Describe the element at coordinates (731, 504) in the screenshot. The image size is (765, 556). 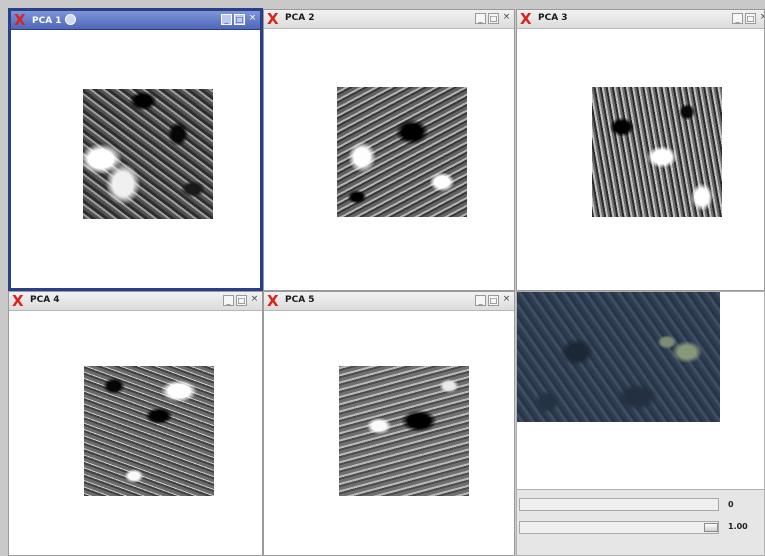
I see `slider-1-value: 0` at that location.